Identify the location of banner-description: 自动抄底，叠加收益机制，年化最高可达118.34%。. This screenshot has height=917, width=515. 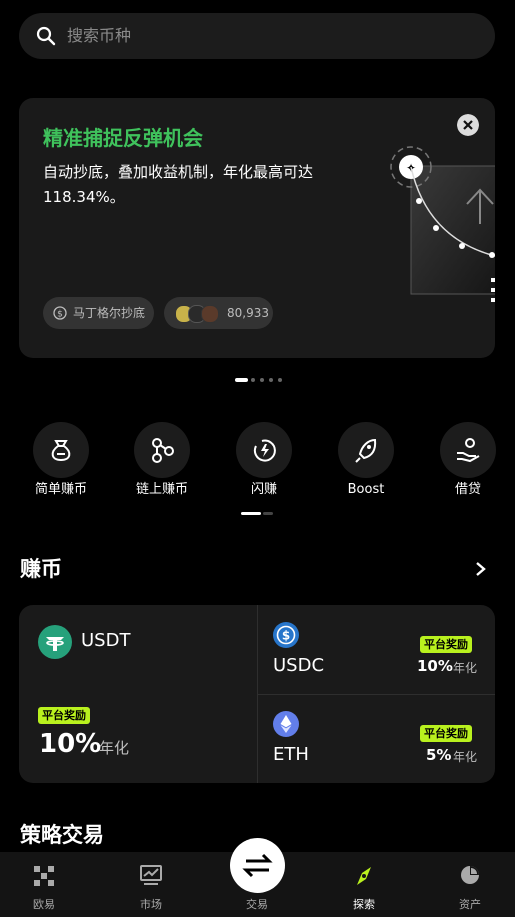
(178, 184).